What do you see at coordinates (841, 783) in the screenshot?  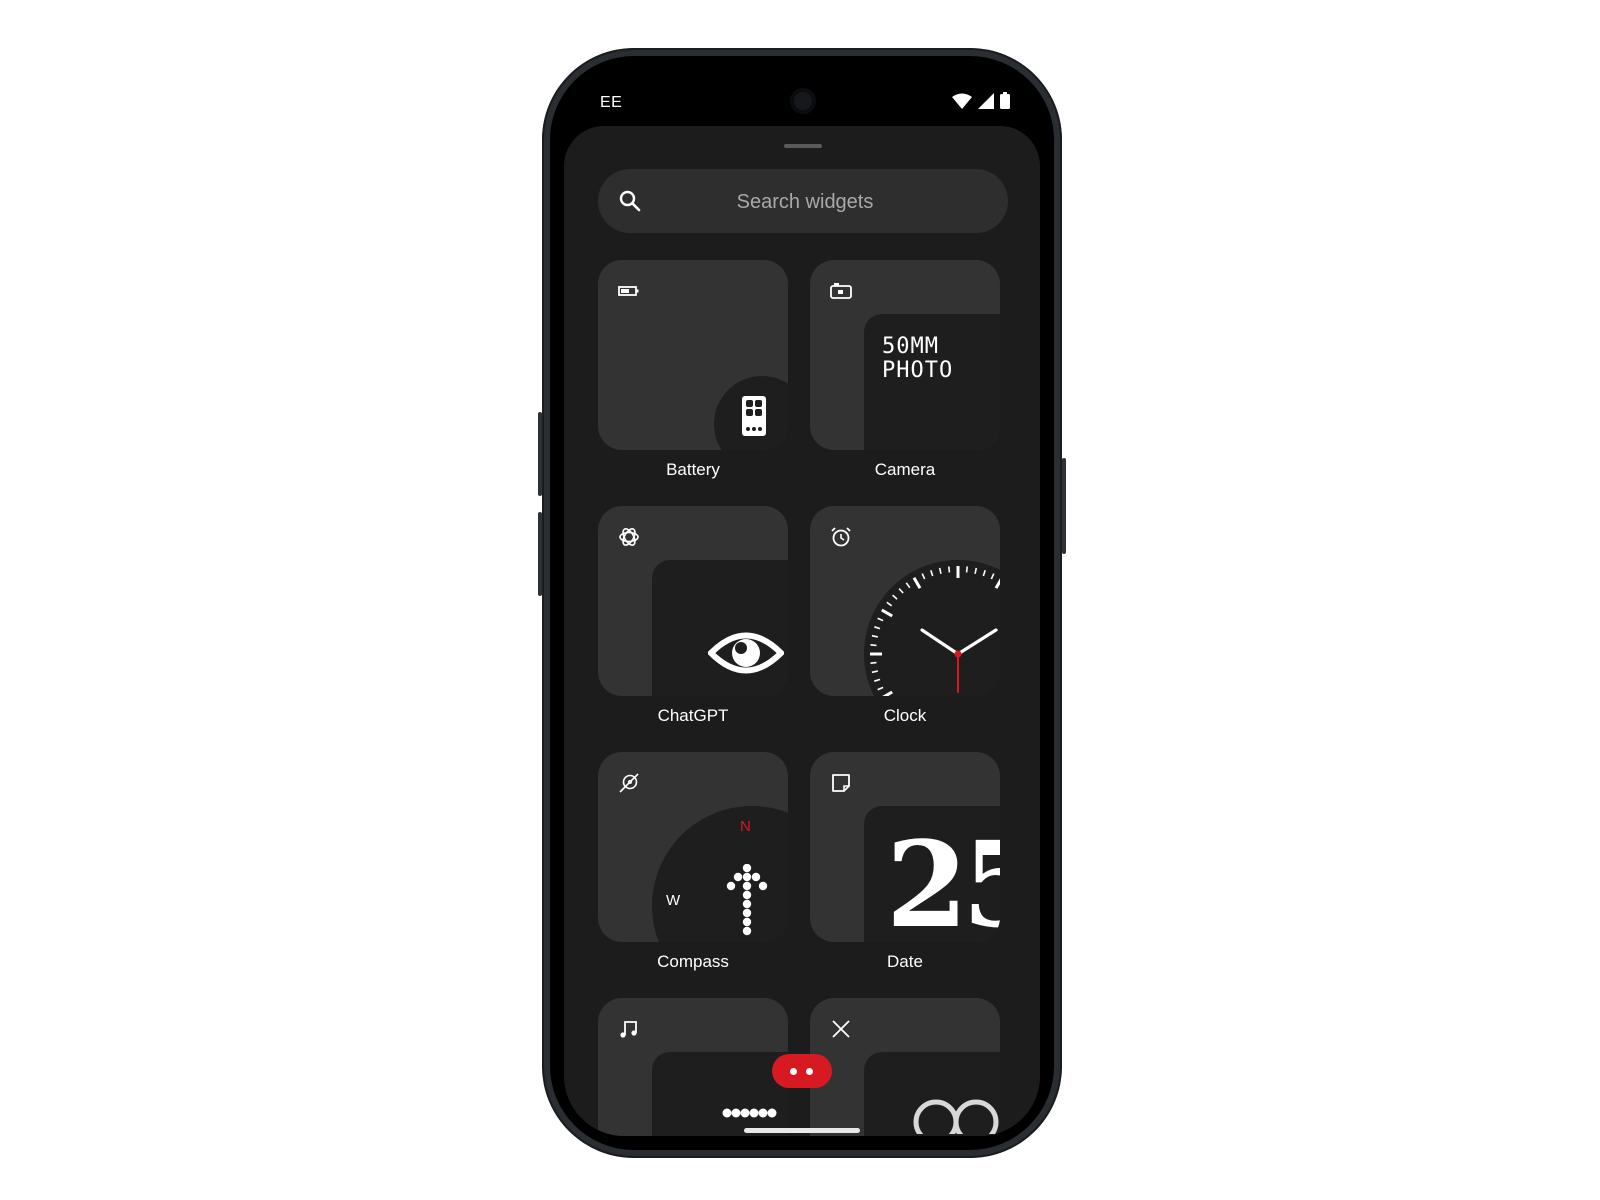 I see `note-icon` at bounding box center [841, 783].